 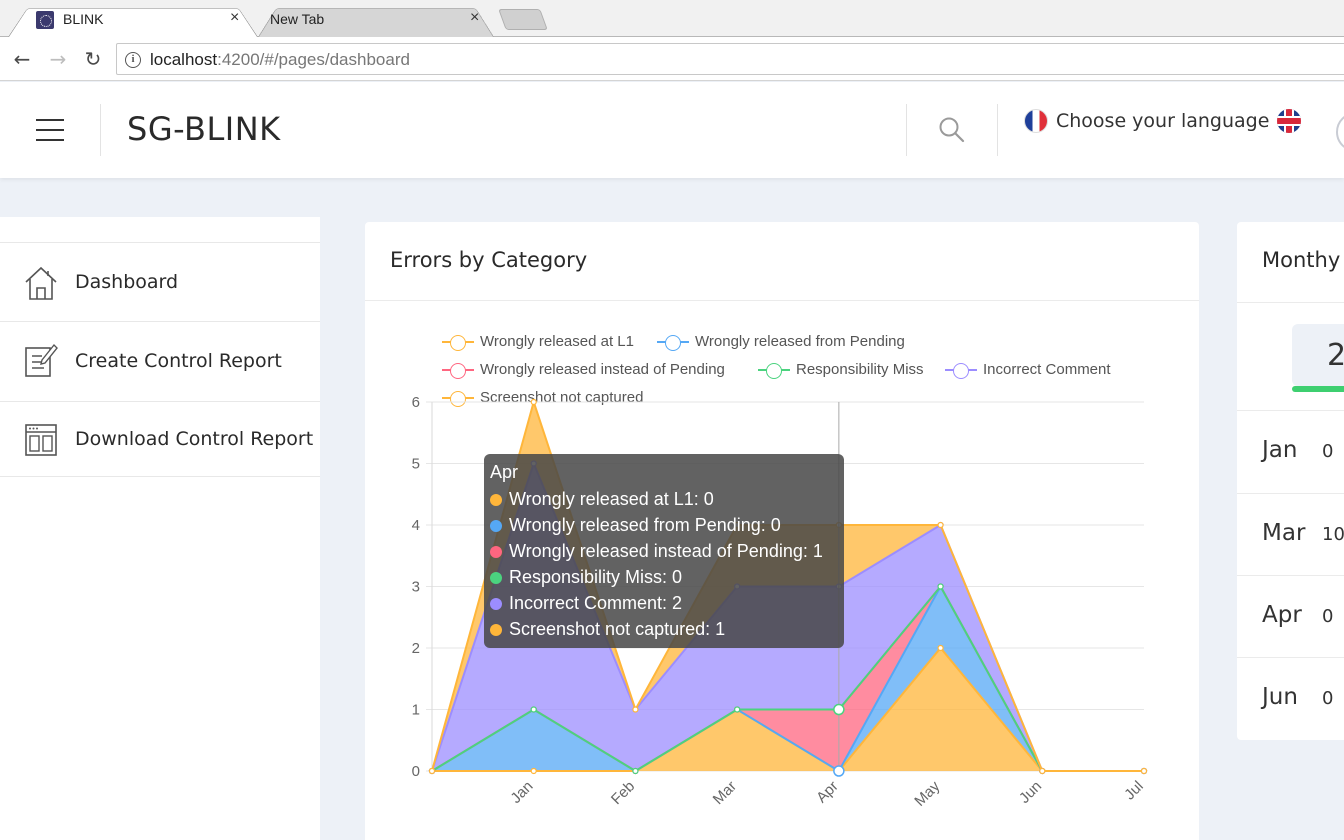 What do you see at coordinates (133, 60) in the screenshot?
I see `info-icon: i` at bounding box center [133, 60].